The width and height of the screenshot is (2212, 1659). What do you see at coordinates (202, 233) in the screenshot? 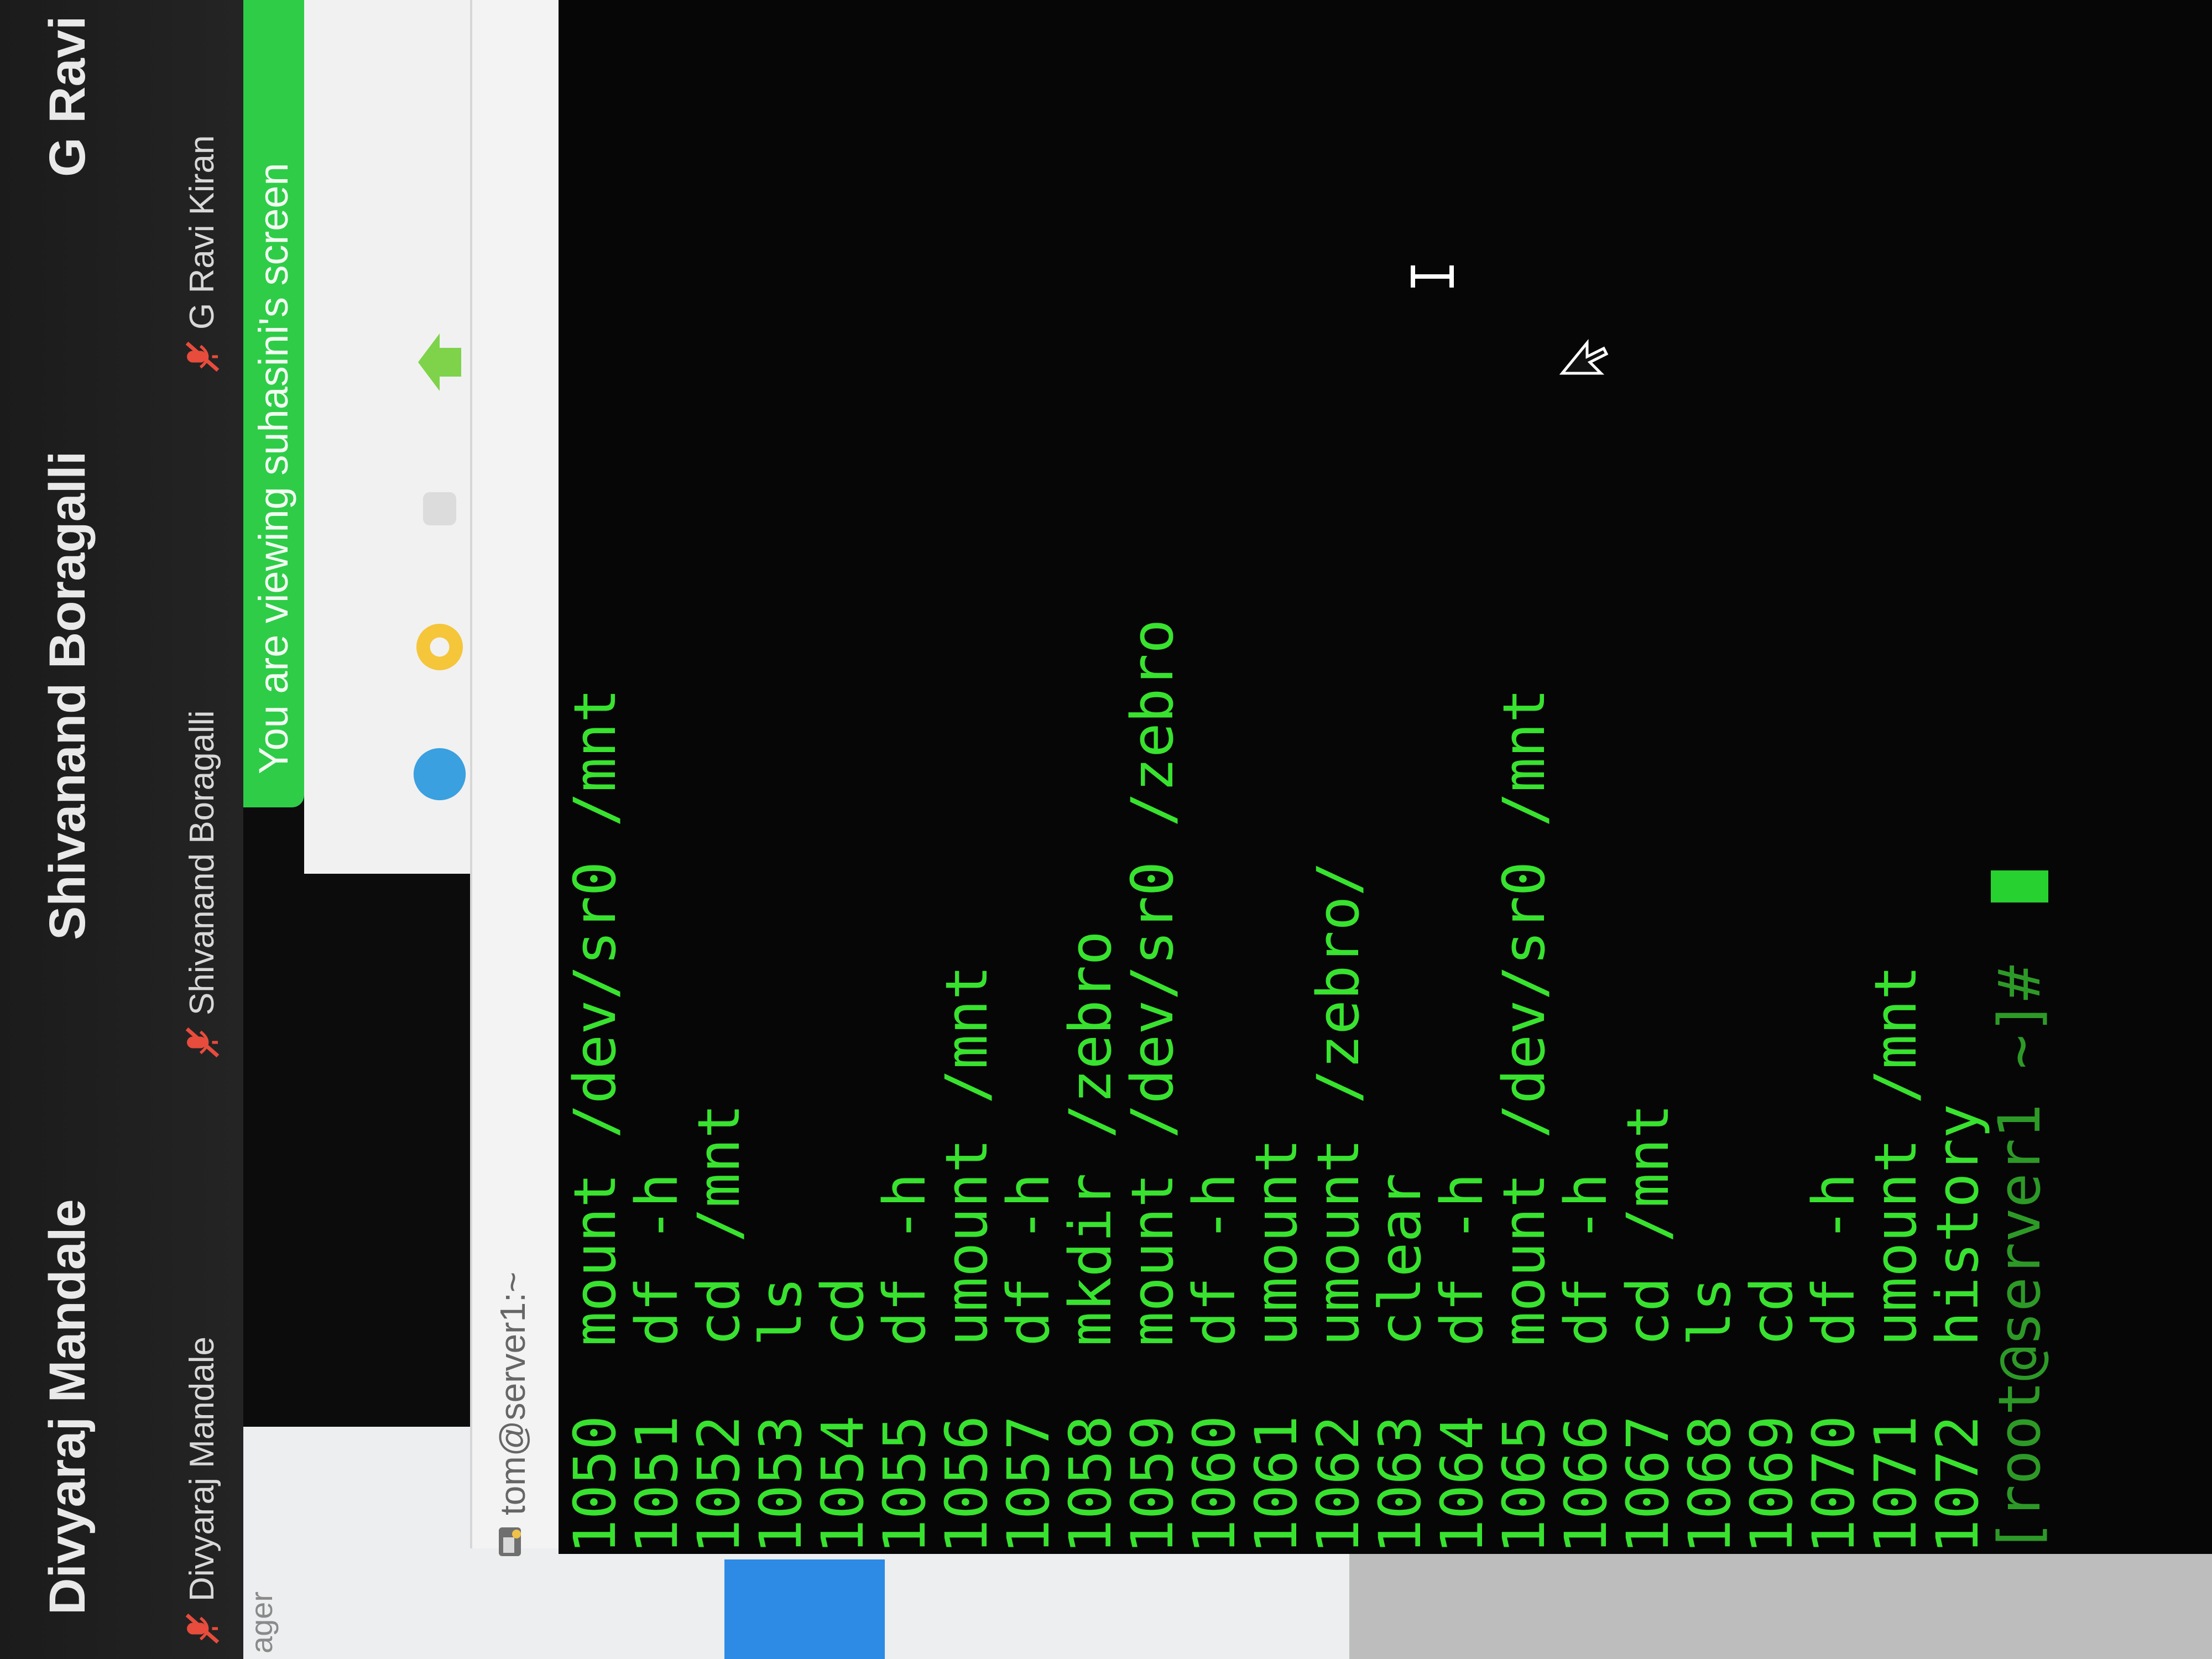
I see `participant-label-ravi: G Ravi Kiran` at bounding box center [202, 233].